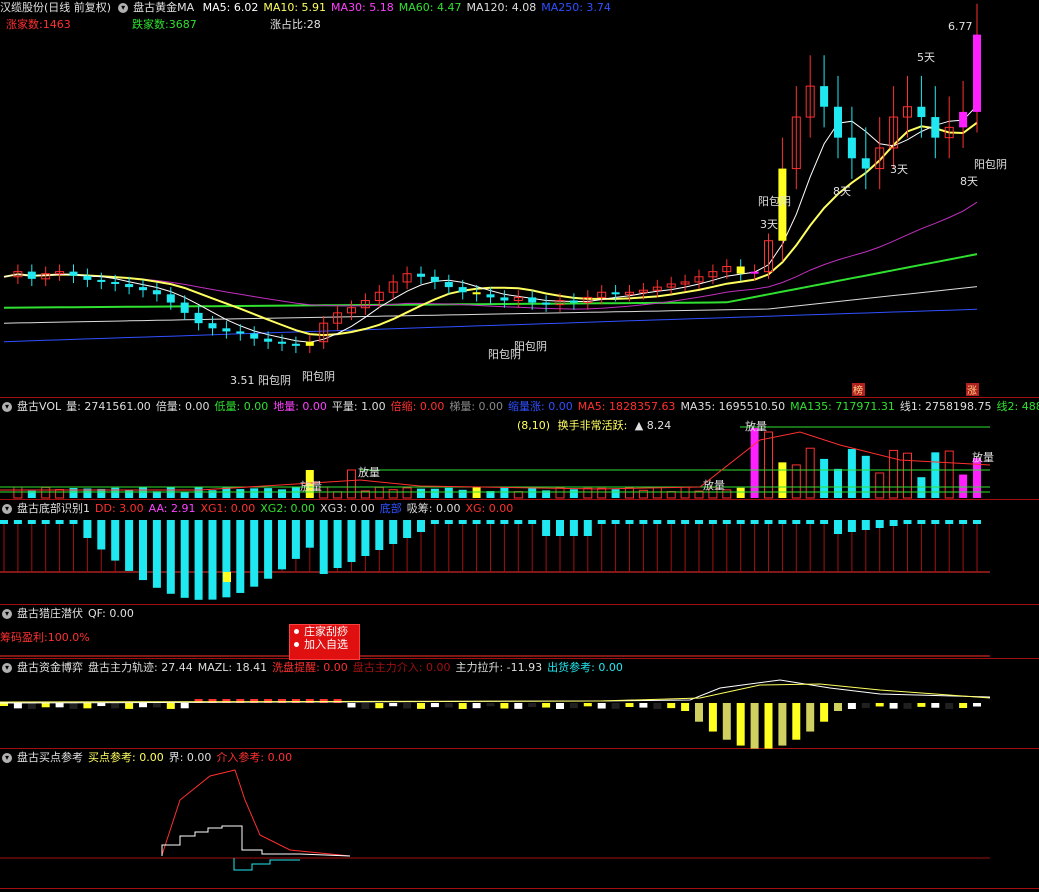 Image resolution: width=1039 pixels, height=892 pixels. I want to click on day-count-label: 5天, so click(926, 57).